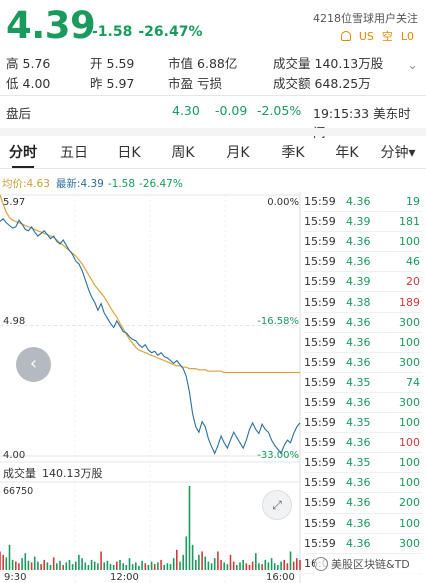  Describe the element at coordinates (413, 202) in the screenshot. I see `ticker-qty: 19` at that location.